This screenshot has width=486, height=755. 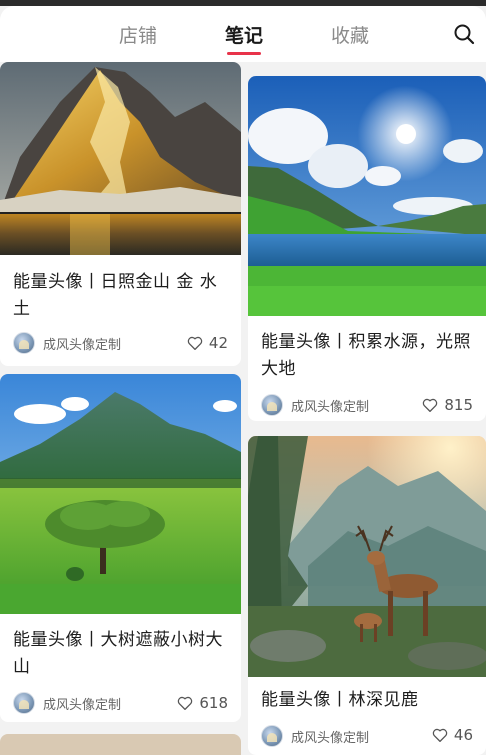 I want to click on like-count: 42, so click(x=218, y=343).